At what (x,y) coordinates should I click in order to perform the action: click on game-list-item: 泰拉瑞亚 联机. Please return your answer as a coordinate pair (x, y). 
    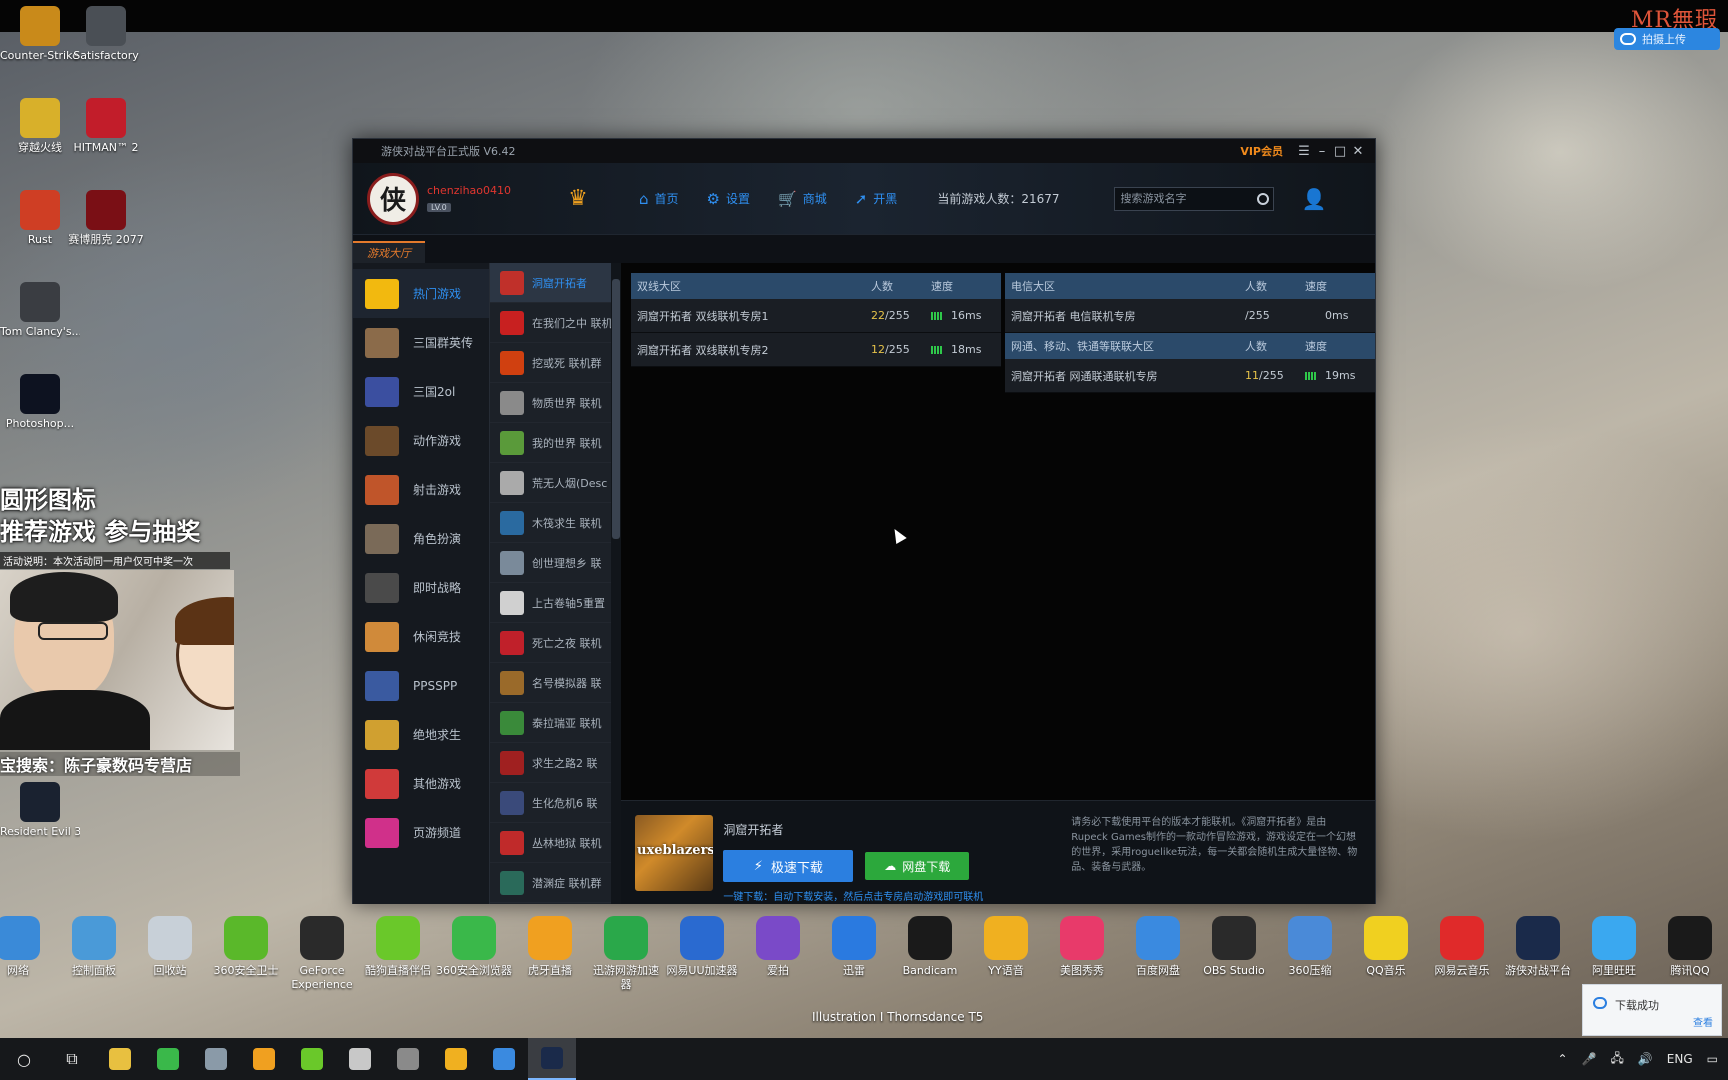
    Looking at the image, I should click on (555, 723).